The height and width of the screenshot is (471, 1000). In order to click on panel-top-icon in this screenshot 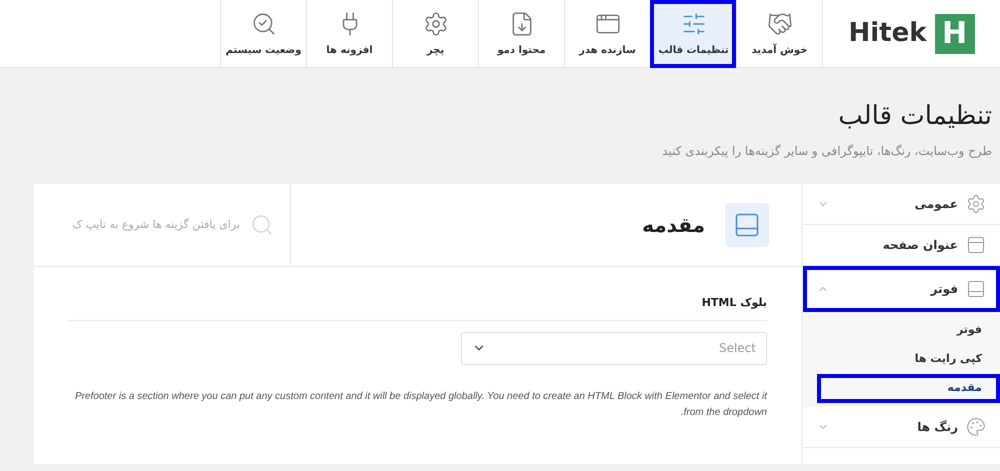, I will do `click(976, 245)`.